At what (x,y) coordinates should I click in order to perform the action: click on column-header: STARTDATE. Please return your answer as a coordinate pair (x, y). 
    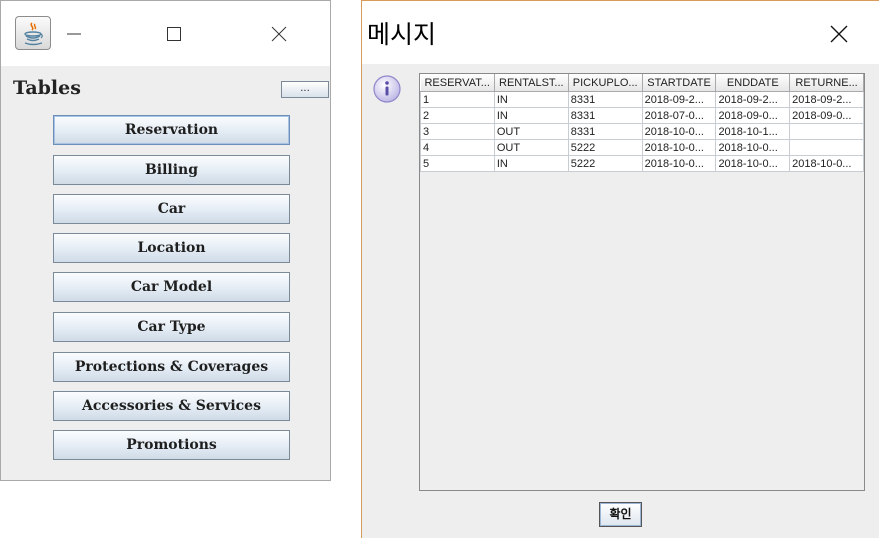
    Looking at the image, I should click on (679, 83).